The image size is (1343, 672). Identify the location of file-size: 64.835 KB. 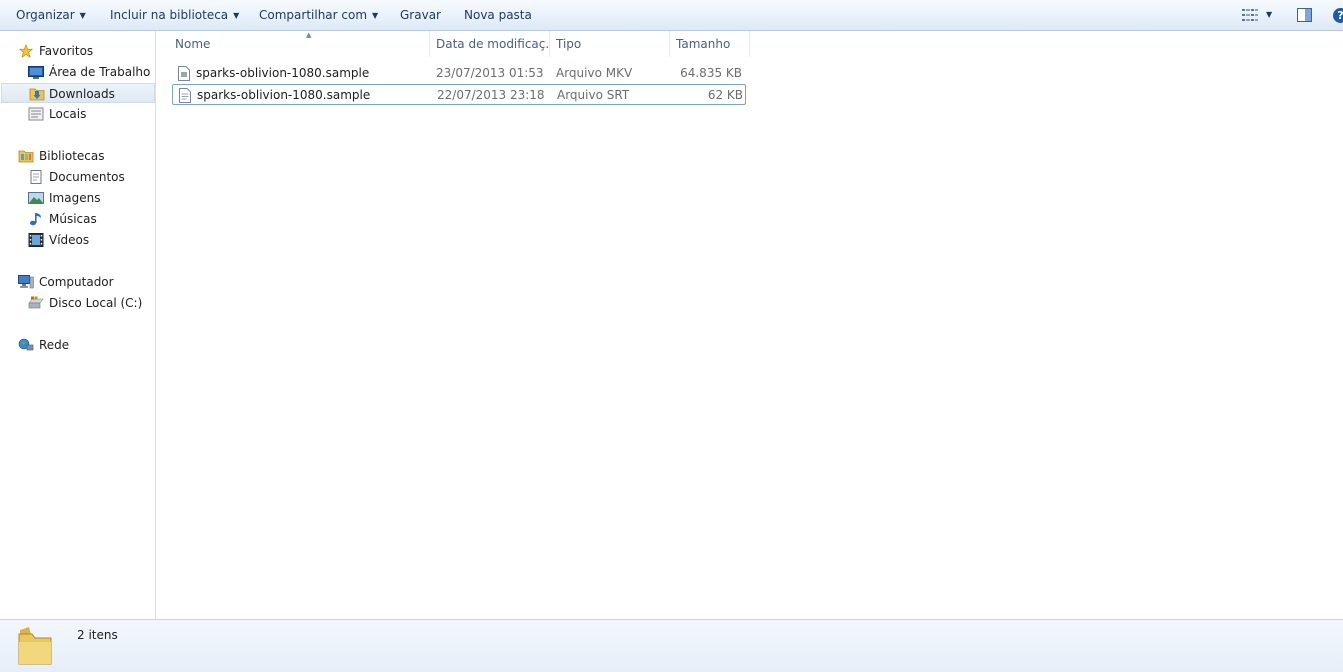
(711, 73).